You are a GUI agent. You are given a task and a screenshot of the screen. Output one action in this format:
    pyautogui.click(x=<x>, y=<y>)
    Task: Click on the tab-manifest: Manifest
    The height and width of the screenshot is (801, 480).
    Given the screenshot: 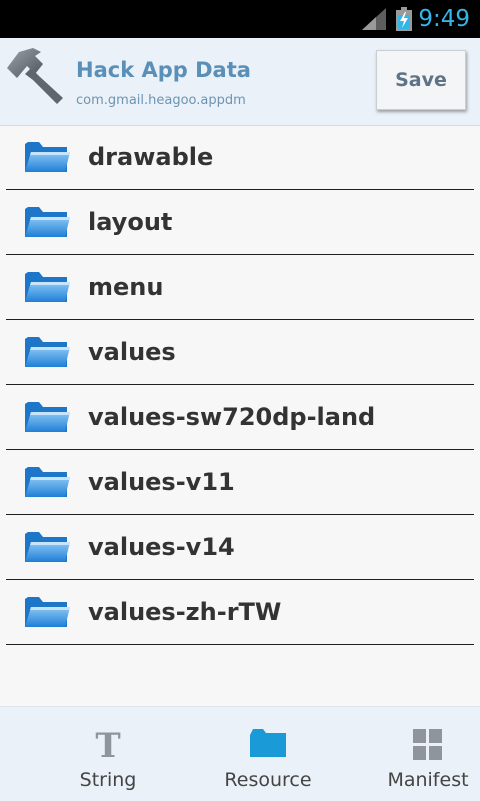 What is the action you would take?
    pyautogui.click(x=414, y=754)
    